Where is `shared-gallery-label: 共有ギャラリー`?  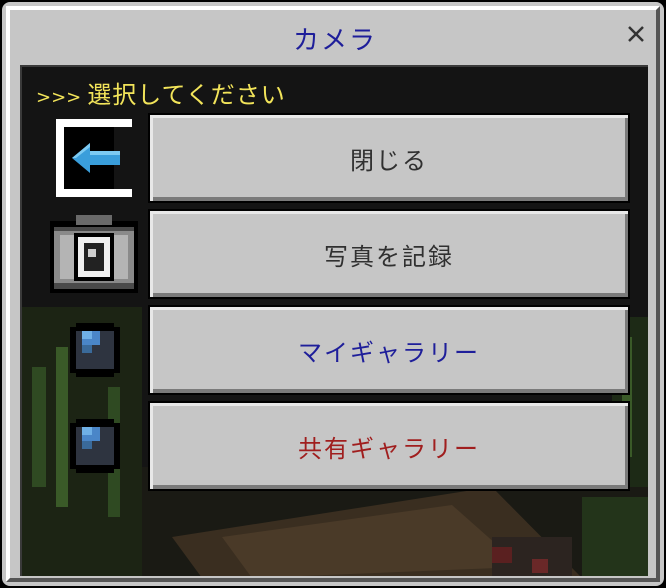
shared-gallery-label: 共有ギャラリー is located at coordinates (389, 448).